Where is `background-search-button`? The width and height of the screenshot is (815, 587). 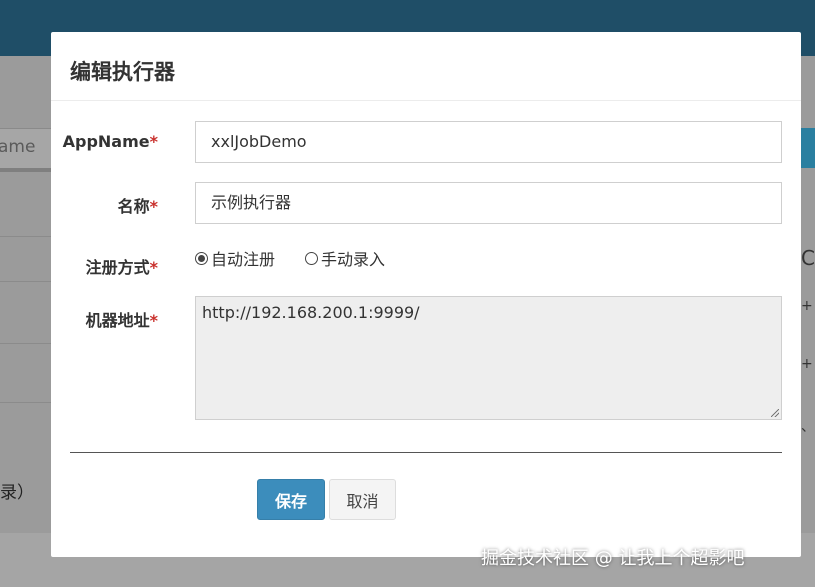
background-search-button is located at coordinates (808, 148).